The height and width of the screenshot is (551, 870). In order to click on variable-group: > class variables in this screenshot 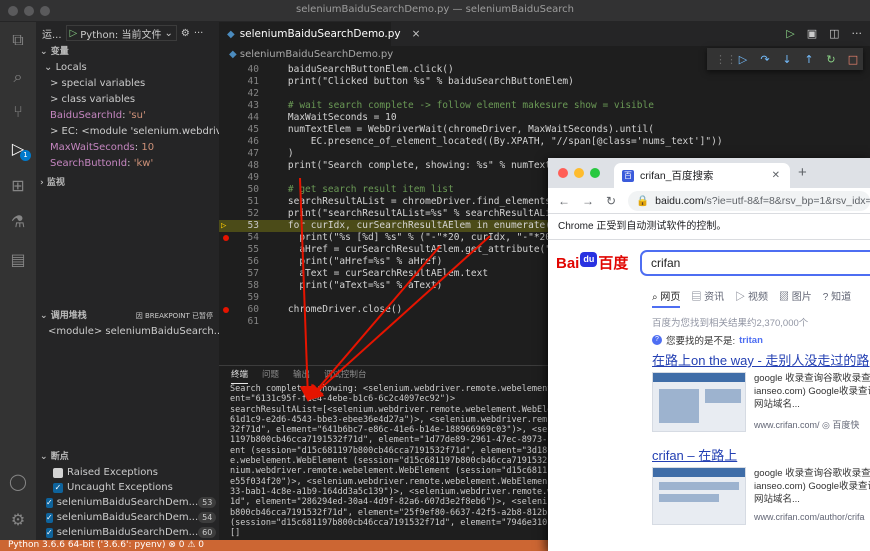, I will do `click(93, 99)`.